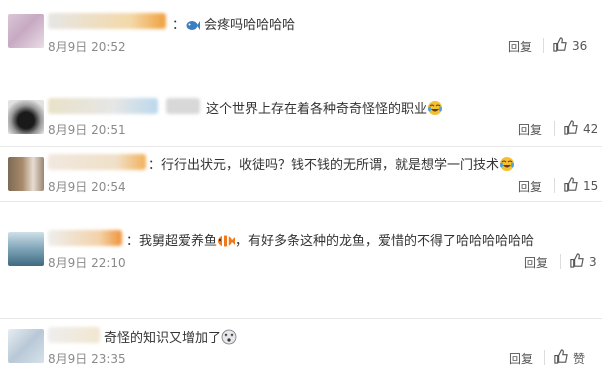 The width and height of the screenshot is (602, 372). What do you see at coordinates (193, 27) in the screenshot?
I see `fish-icon` at bounding box center [193, 27].